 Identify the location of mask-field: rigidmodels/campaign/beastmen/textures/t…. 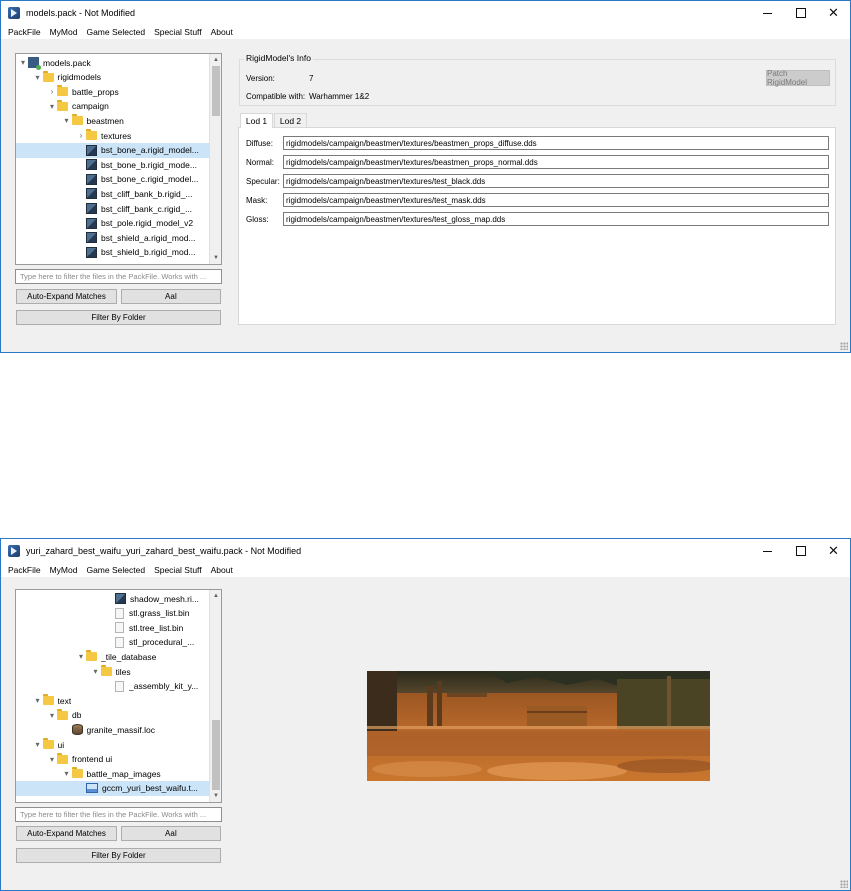
(556, 200).